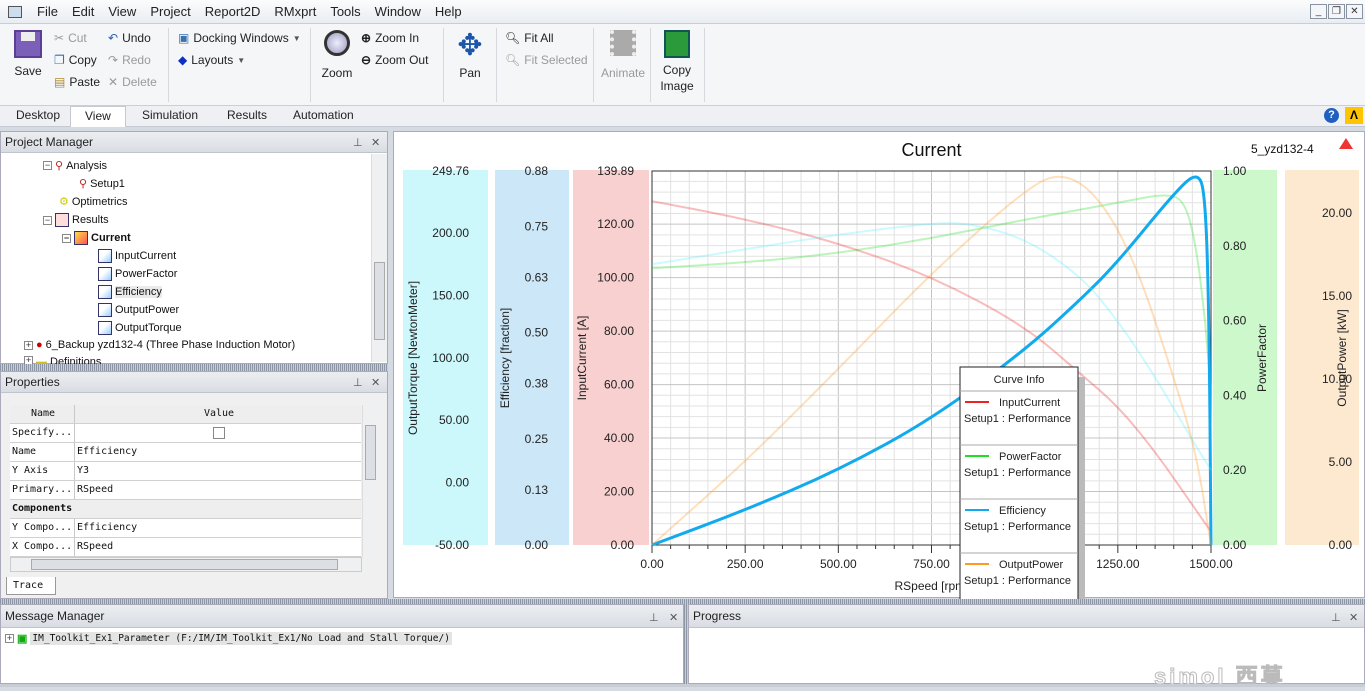  What do you see at coordinates (38, 115) in the screenshot?
I see `tab-desktop: Desktop` at bounding box center [38, 115].